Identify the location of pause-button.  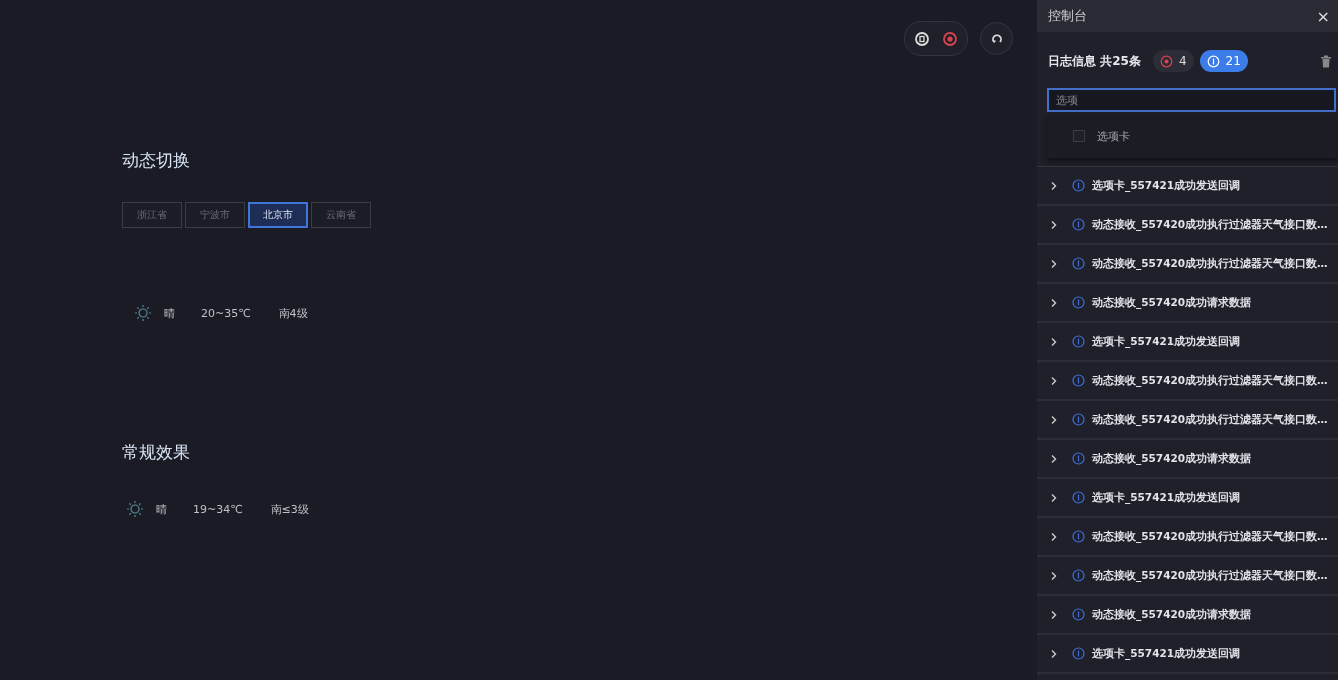
(922, 38).